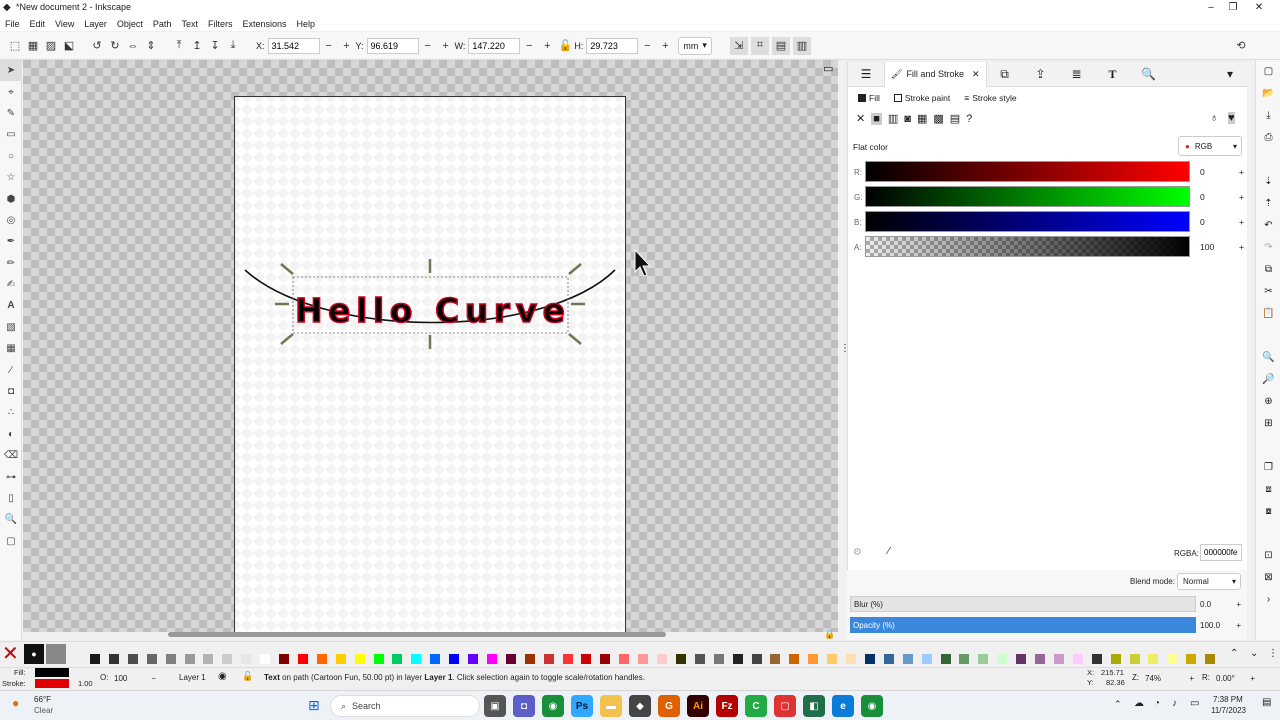 Image resolution: width=1280 pixels, height=720 pixels. I want to click on zoom-drawing-icon: 🔎, so click(1268, 379).